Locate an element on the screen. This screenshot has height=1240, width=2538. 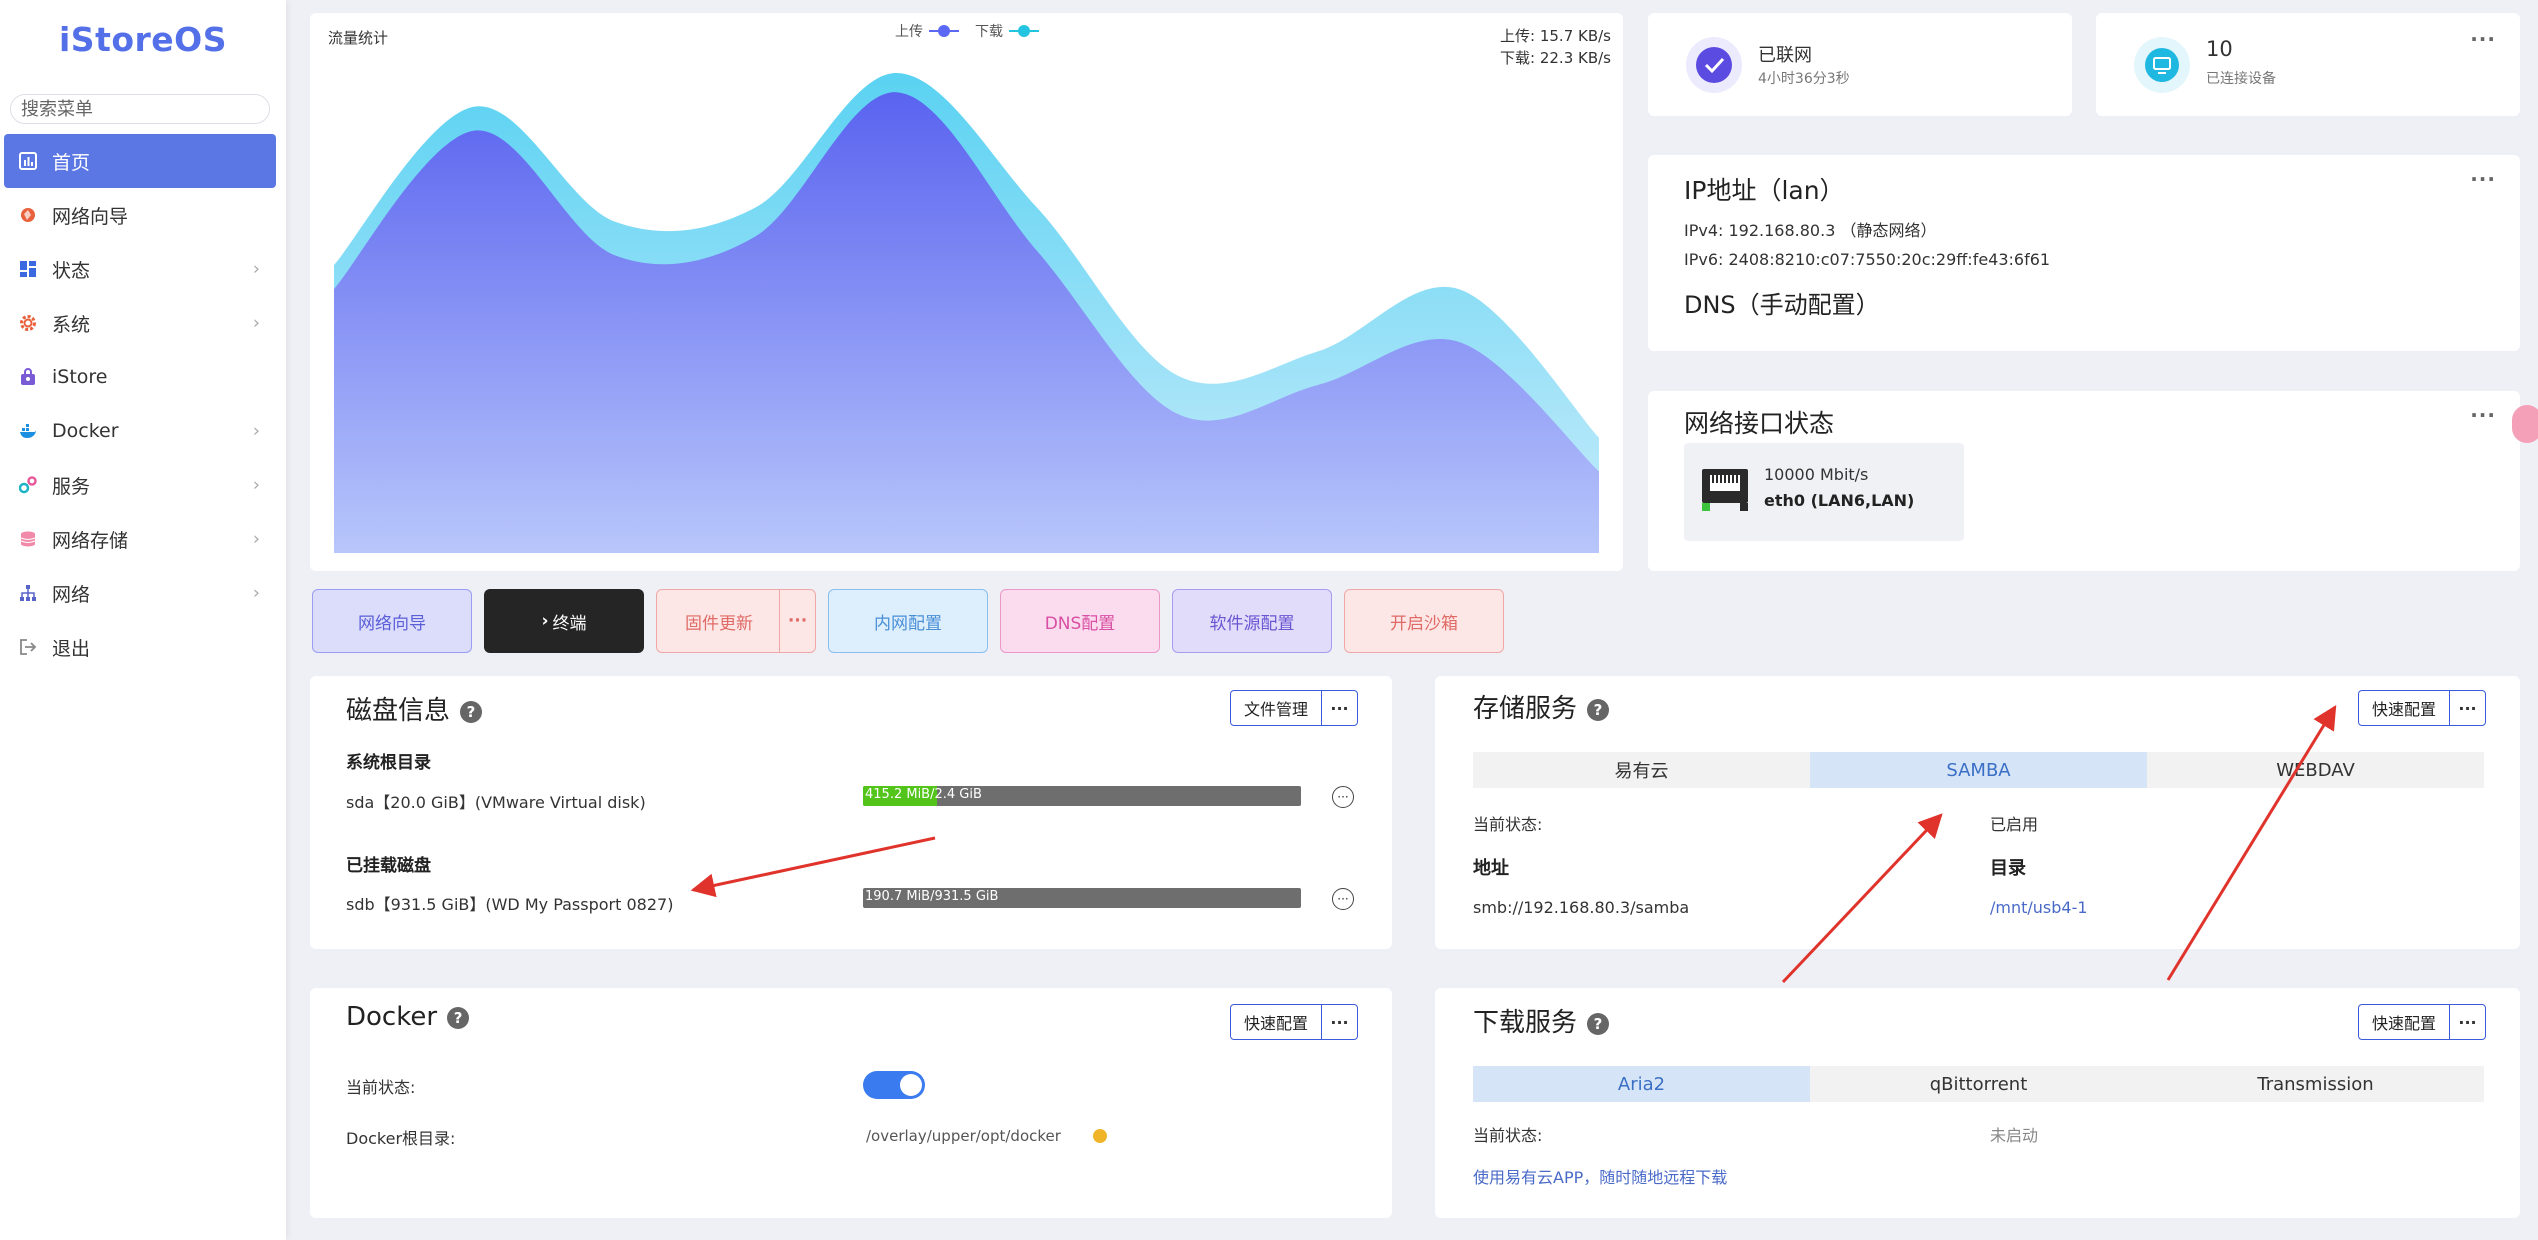
network-interface-card: 网络接口状态 ··· 10000 Mbit/s eth0 (LAN6,LAN) is located at coordinates (2084, 481).